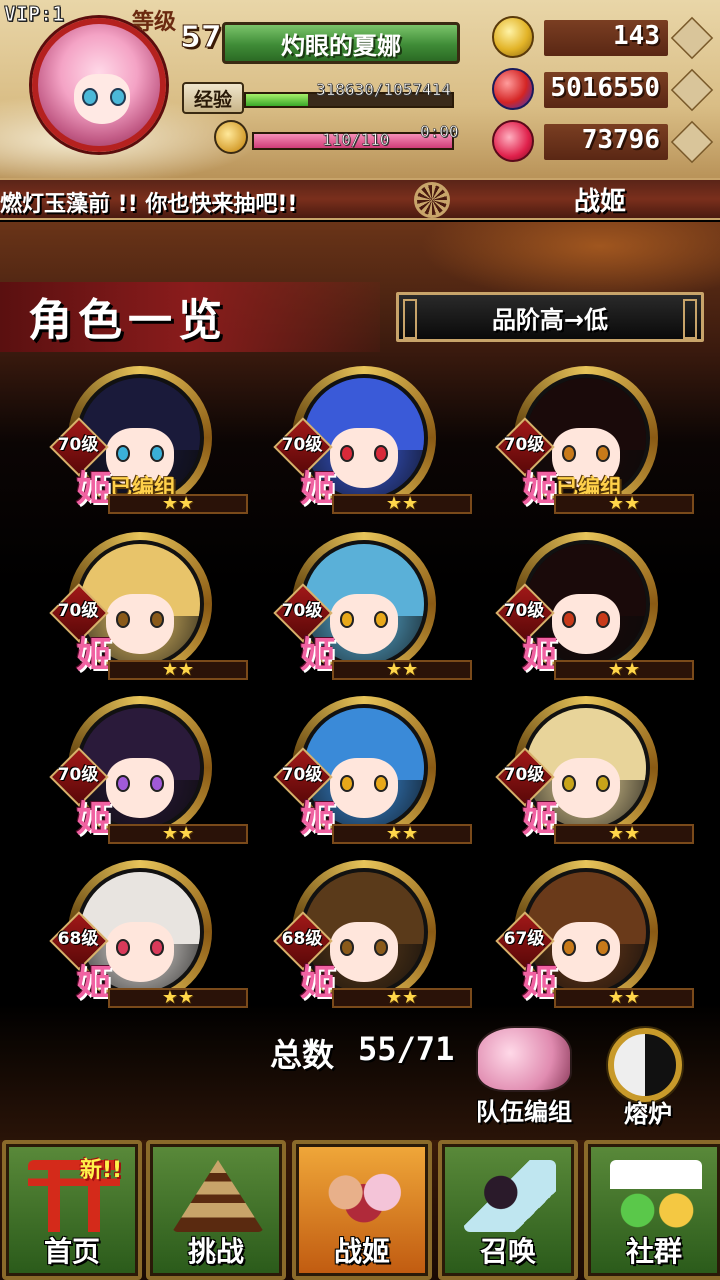 The width and height of the screenshot is (720, 1280). I want to click on add-heart-icon, so click(692, 142).